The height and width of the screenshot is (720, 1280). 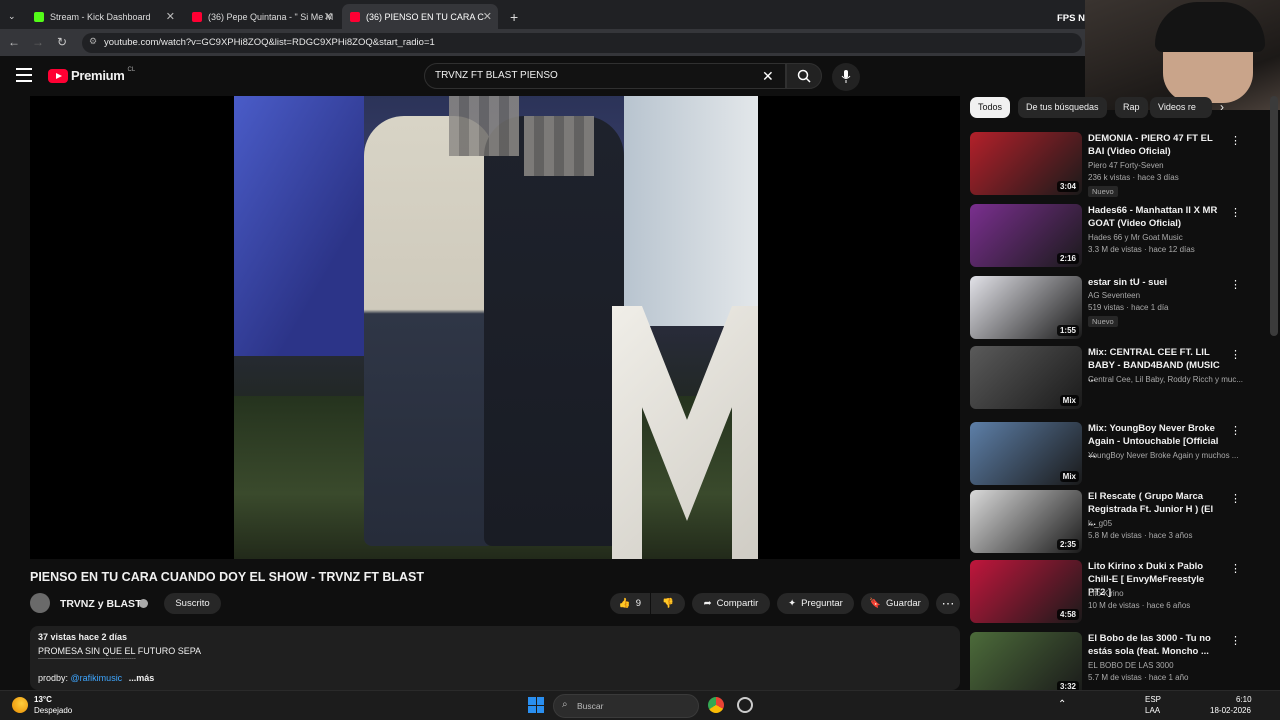 I want to click on voice-search-button, so click(x=846, y=77).